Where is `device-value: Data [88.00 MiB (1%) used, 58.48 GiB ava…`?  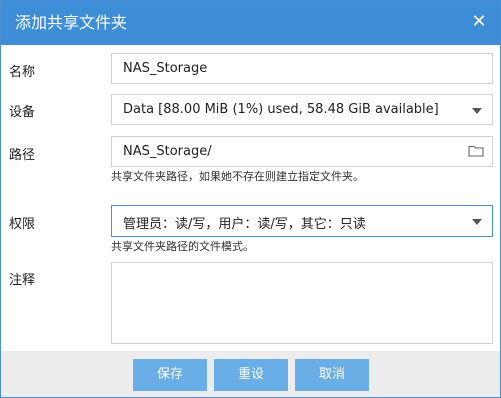 device-value: Data [88.00 MiB (1%) used, 58.48 GiB ava… is located at coordinates (281, 109).